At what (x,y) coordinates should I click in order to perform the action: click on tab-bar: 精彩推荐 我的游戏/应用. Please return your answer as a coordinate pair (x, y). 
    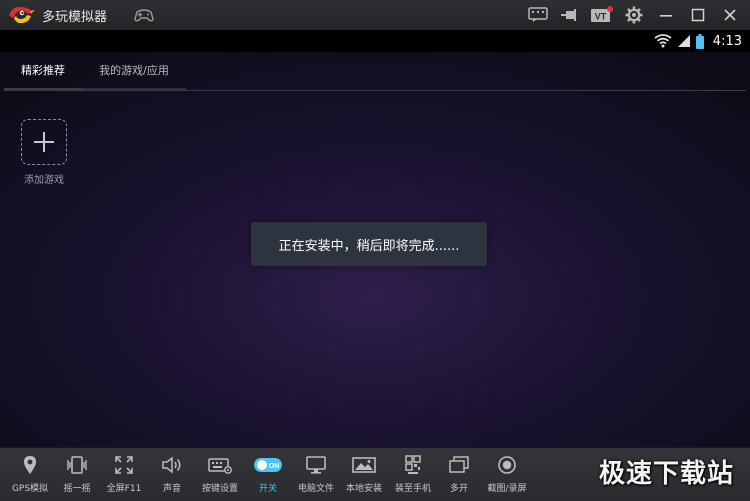
    Looking at the image, I should click on (375, 71).